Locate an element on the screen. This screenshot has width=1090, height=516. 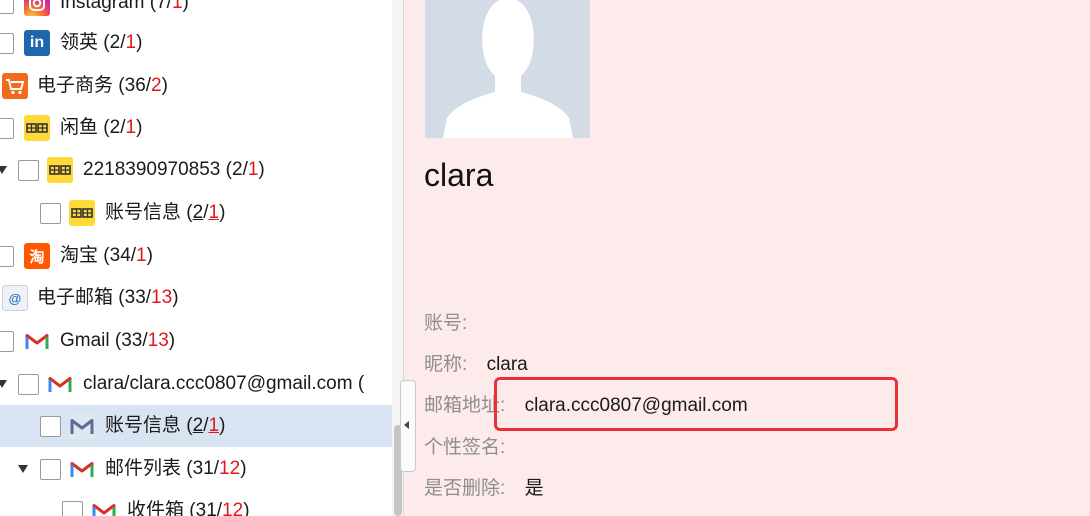
profile-name: clara is located at coordinates (459, 175).